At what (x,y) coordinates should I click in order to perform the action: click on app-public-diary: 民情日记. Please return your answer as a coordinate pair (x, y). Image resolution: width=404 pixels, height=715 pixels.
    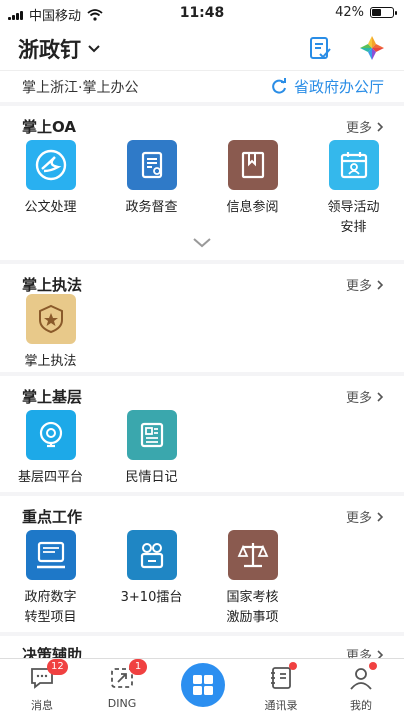
    Looking at the image, I should click on (151, 449).